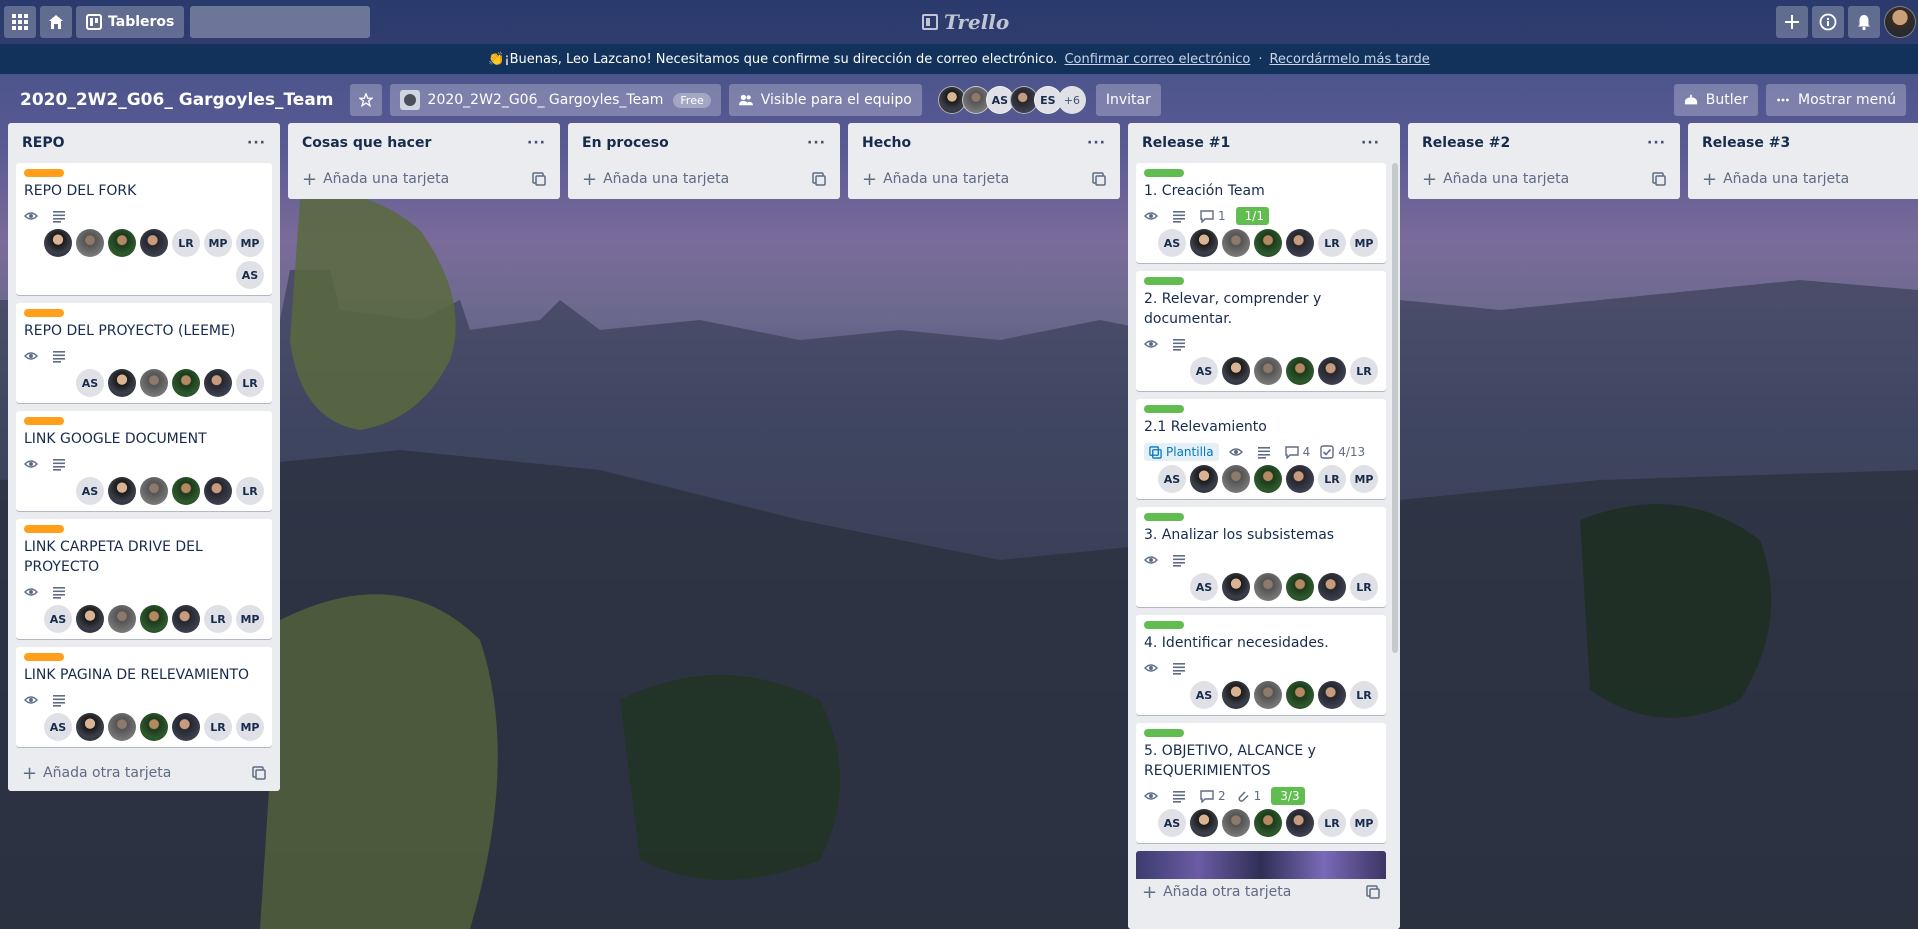 The width and height of the screenshot is (1918, 929). I want to click on list-title: REPO, so click(43, 143).